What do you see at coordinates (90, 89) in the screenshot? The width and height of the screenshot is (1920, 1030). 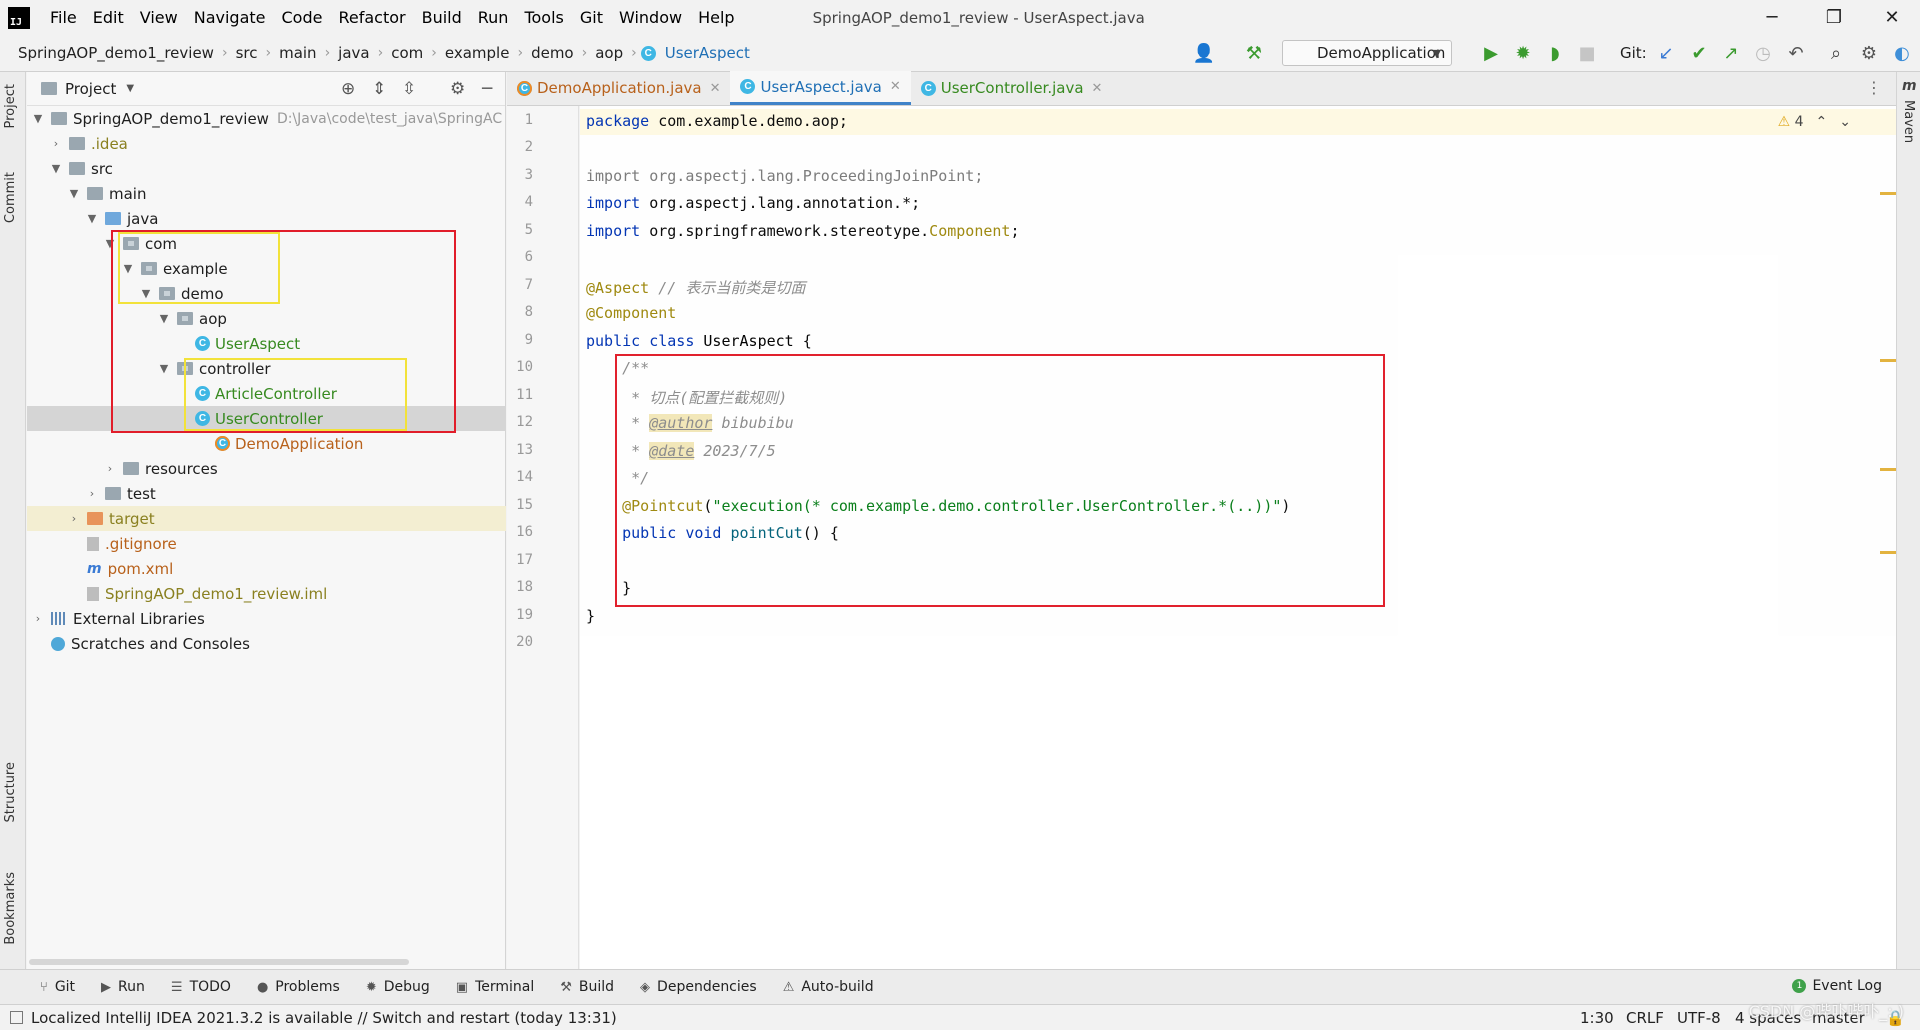 I see `project-panel-title: Project` at bounding box center [90, 89].